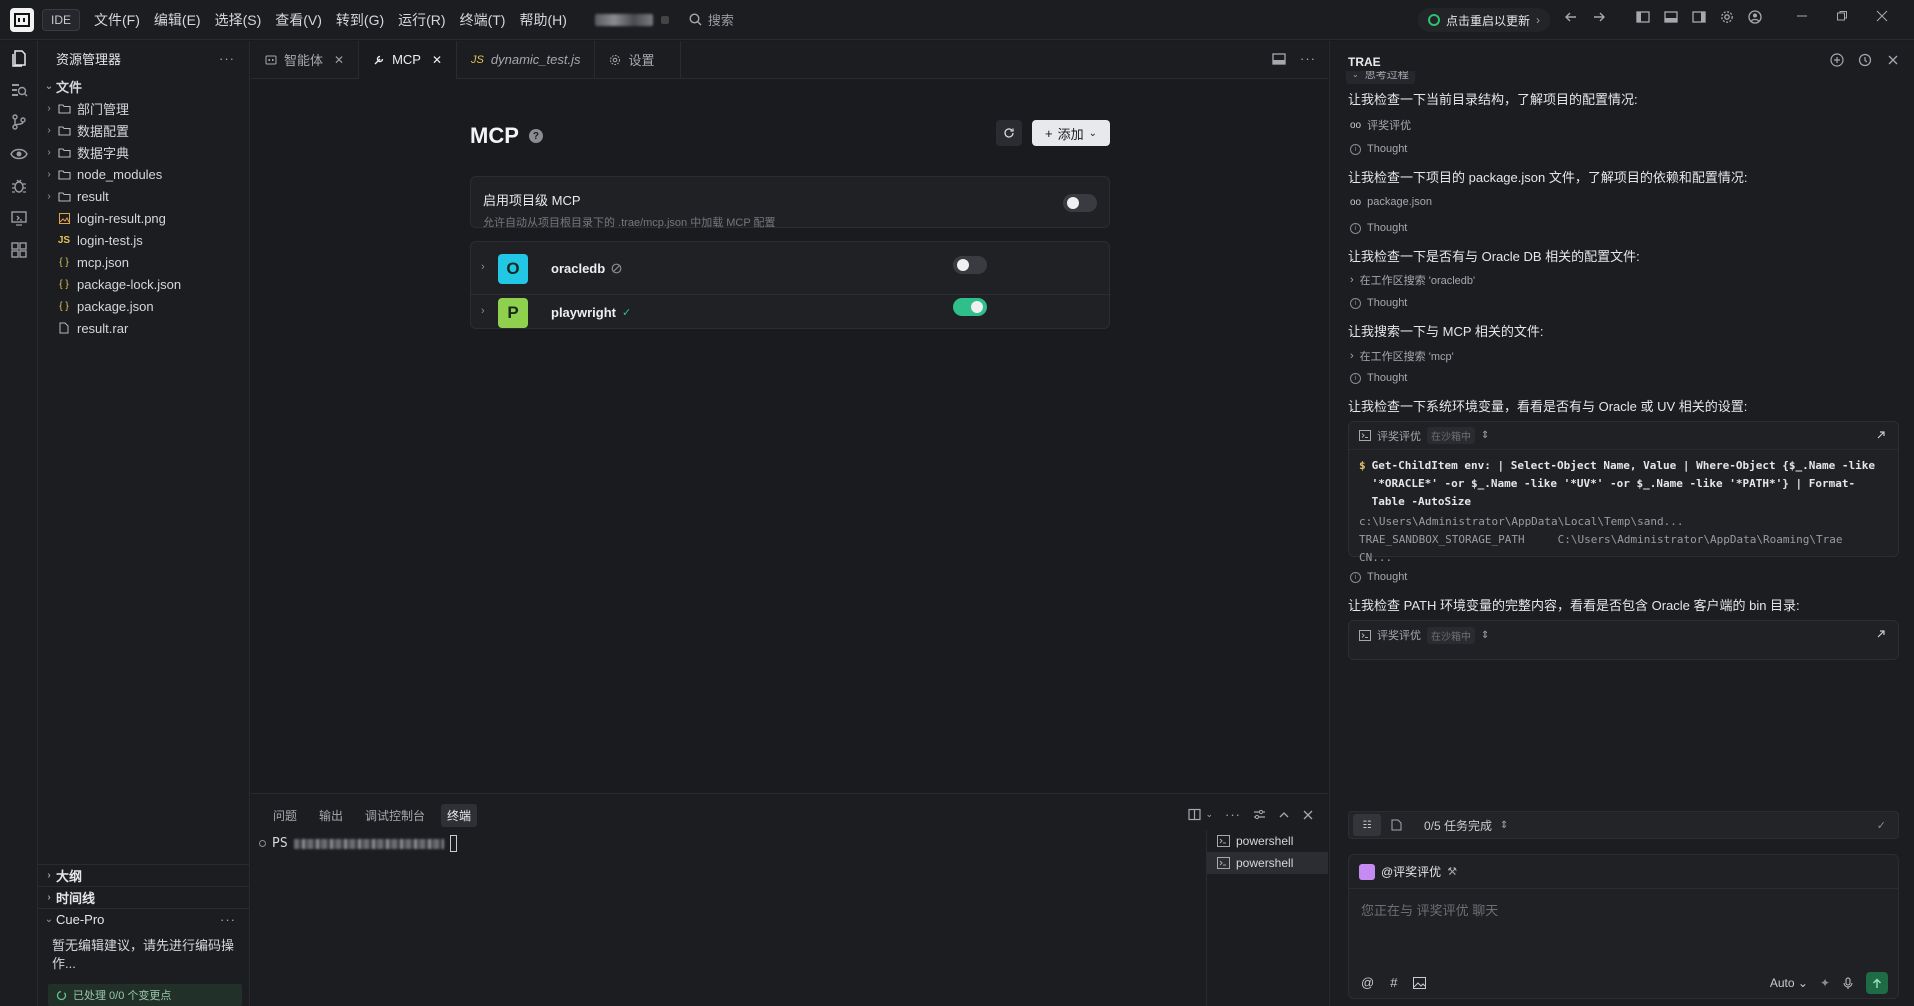  Describe the element at coordinates (1755, 17) in the screenshot. I see `account-icon` at that location.